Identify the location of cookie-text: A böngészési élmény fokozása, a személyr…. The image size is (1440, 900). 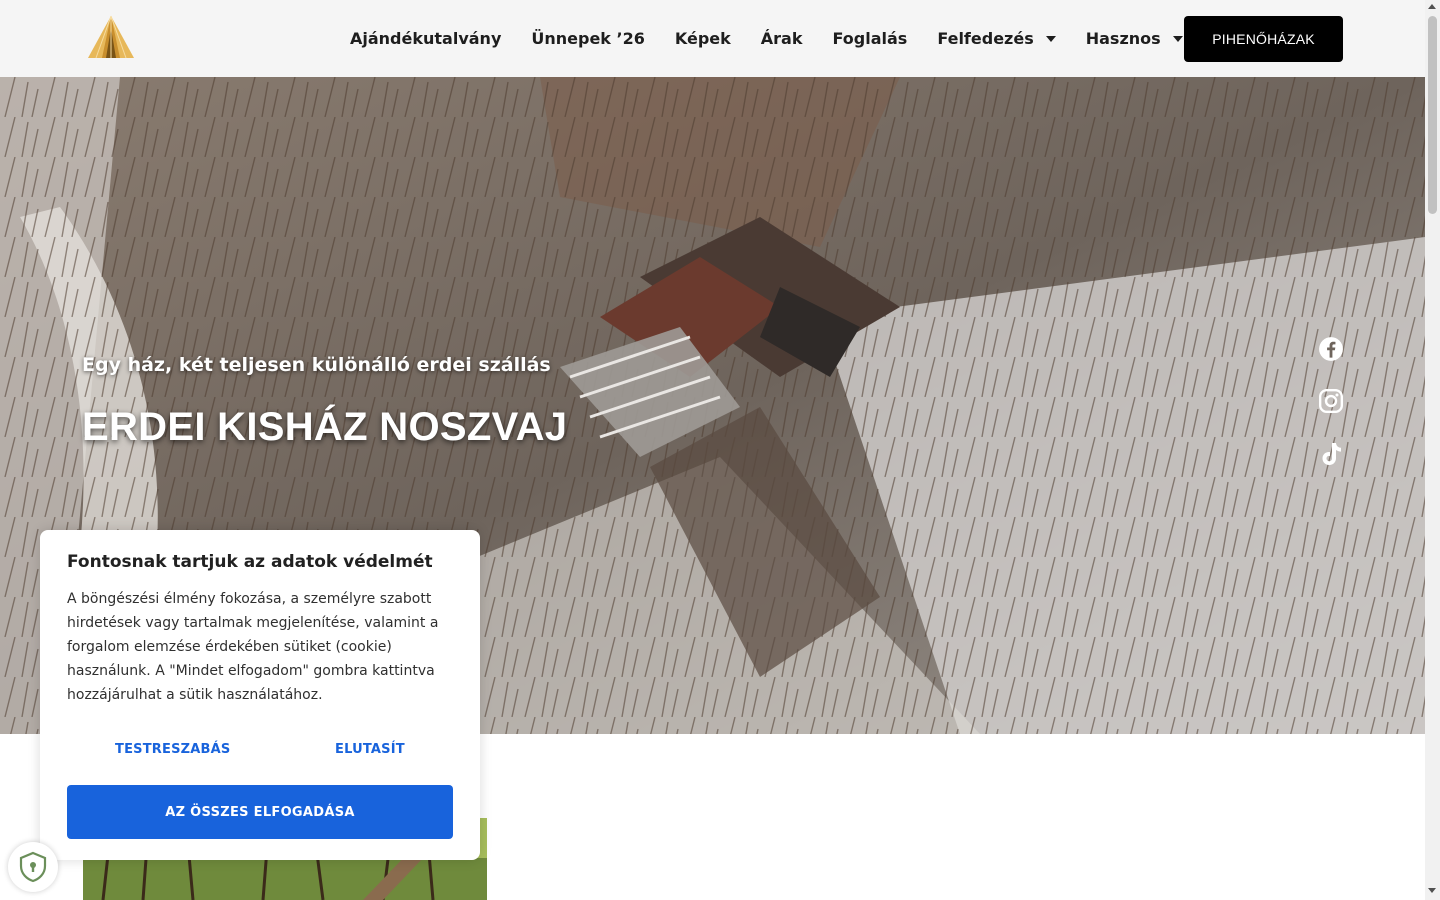
(253, 647).